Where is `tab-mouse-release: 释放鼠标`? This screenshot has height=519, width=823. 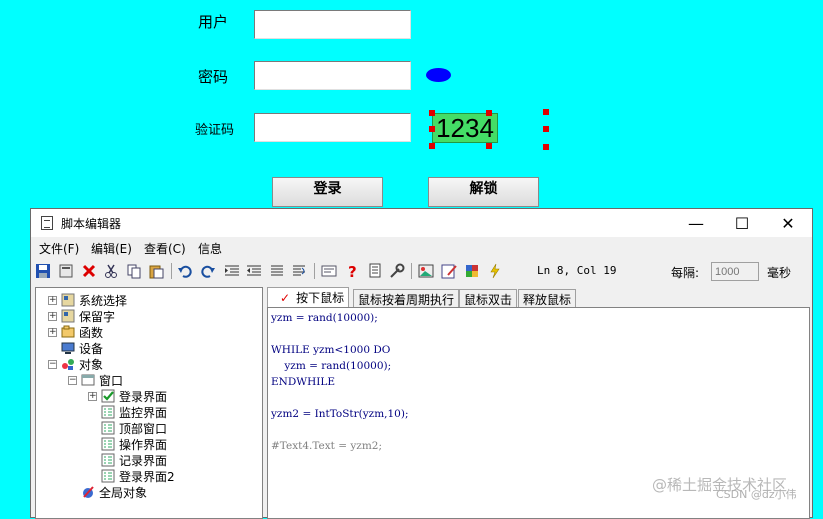
tab-mouse-release: 释放鼠标 is located at coordinates (547, 298).